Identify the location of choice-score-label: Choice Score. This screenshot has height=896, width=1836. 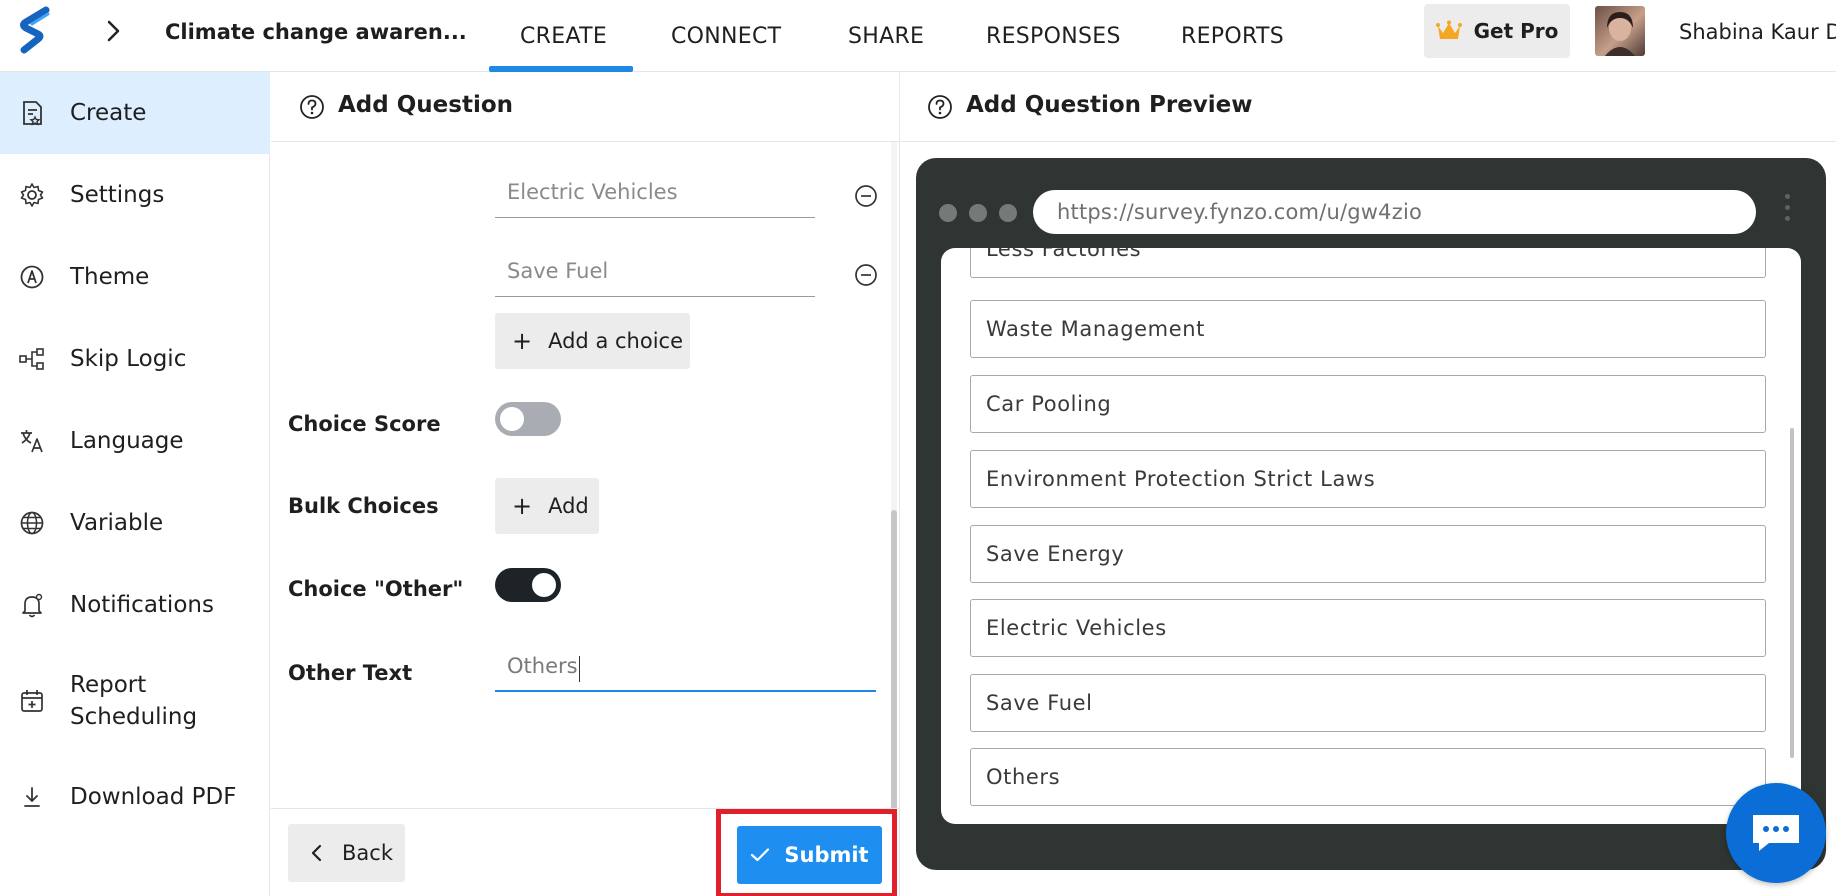
(364, 424).